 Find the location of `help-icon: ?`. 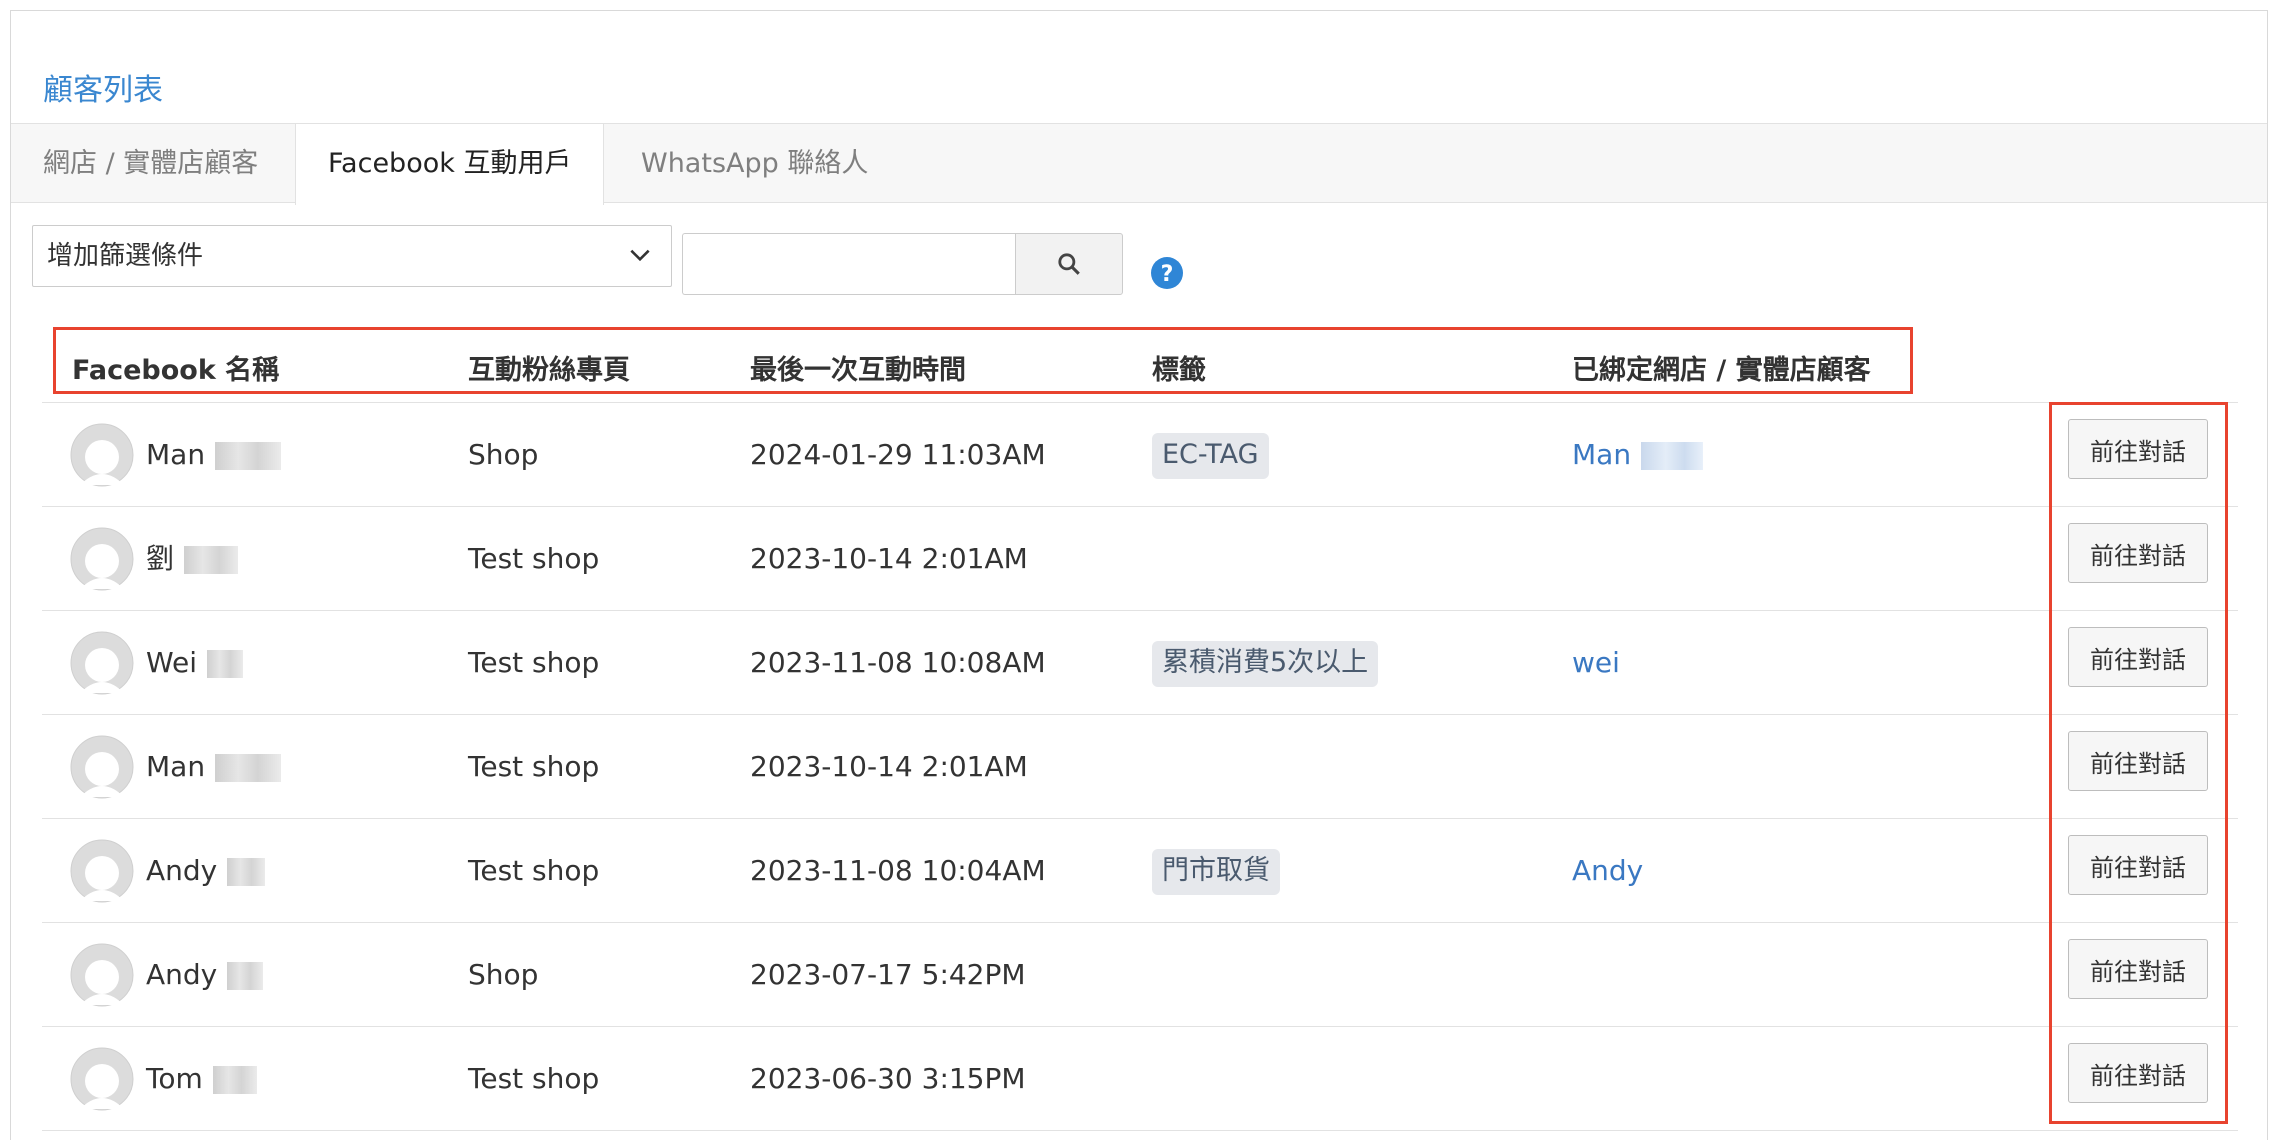

help-icon: ? is located at coordinates (1167, 273).